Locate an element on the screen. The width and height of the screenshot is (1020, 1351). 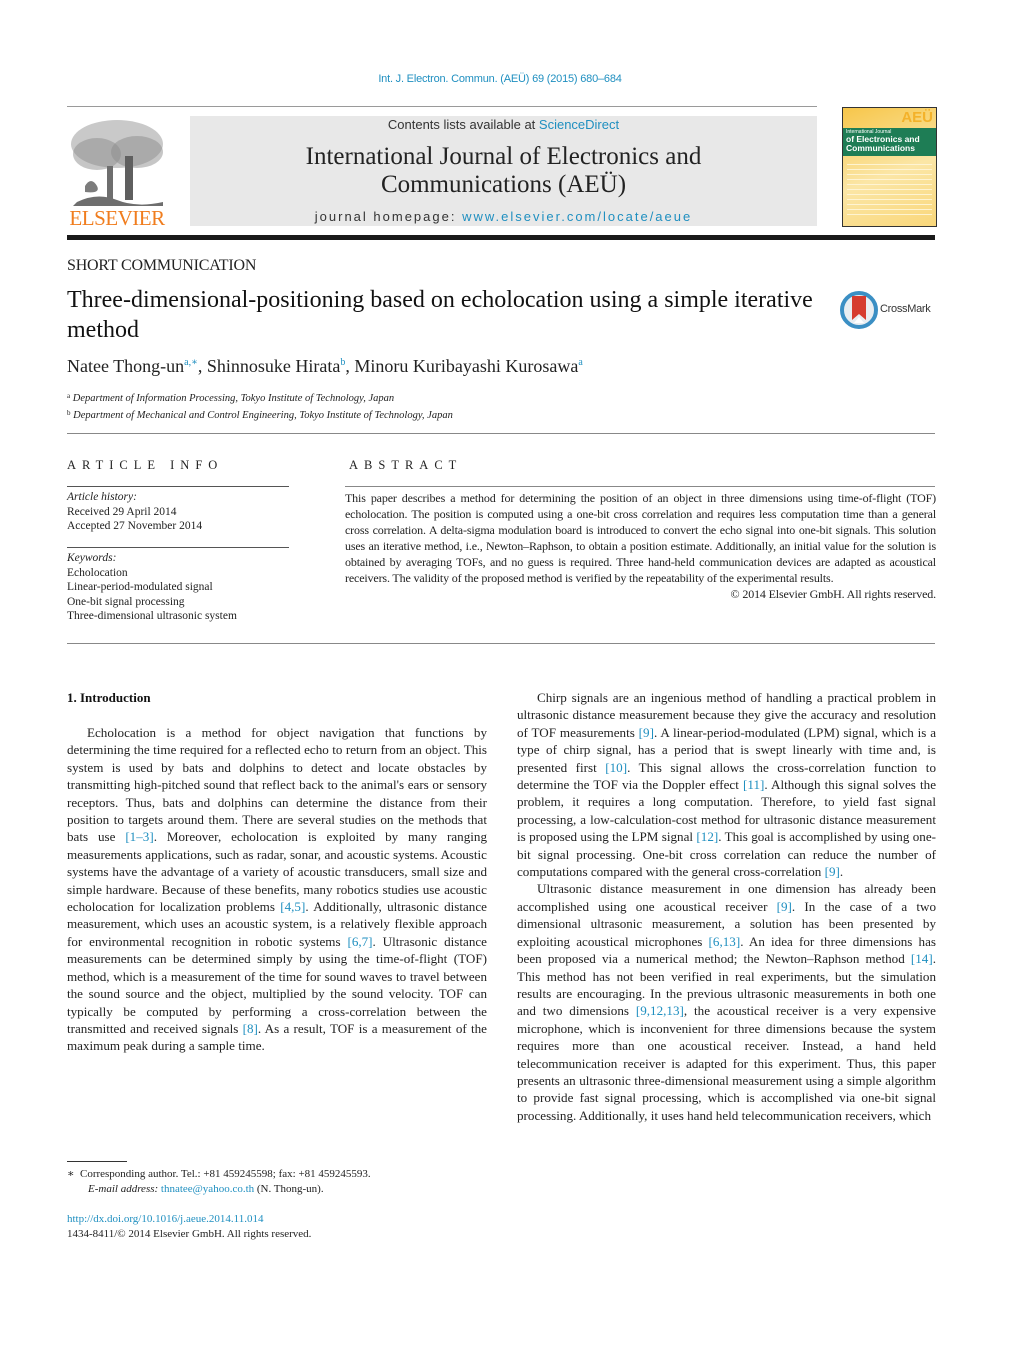
cover-line-2: of Electronics and Communications is located at coordinates (883, 144).